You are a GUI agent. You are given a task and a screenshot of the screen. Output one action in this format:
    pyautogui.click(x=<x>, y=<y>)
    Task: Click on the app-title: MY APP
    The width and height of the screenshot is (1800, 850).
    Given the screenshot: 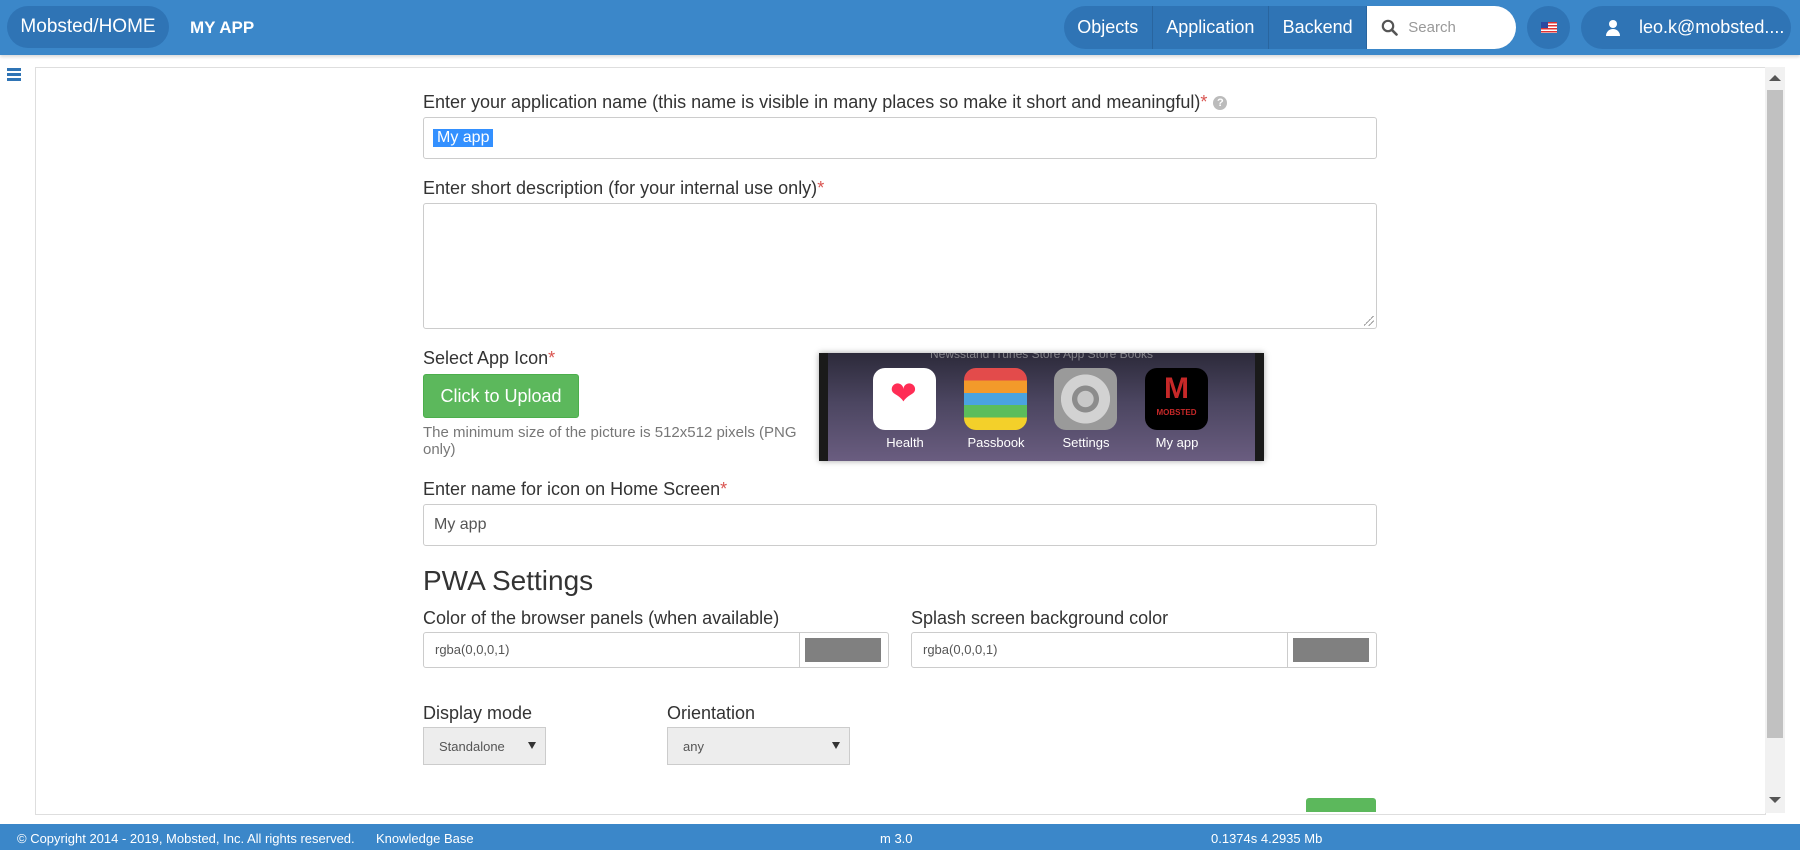 What is the action you would take?
    pyautogui.click(x=222, y=27)
    